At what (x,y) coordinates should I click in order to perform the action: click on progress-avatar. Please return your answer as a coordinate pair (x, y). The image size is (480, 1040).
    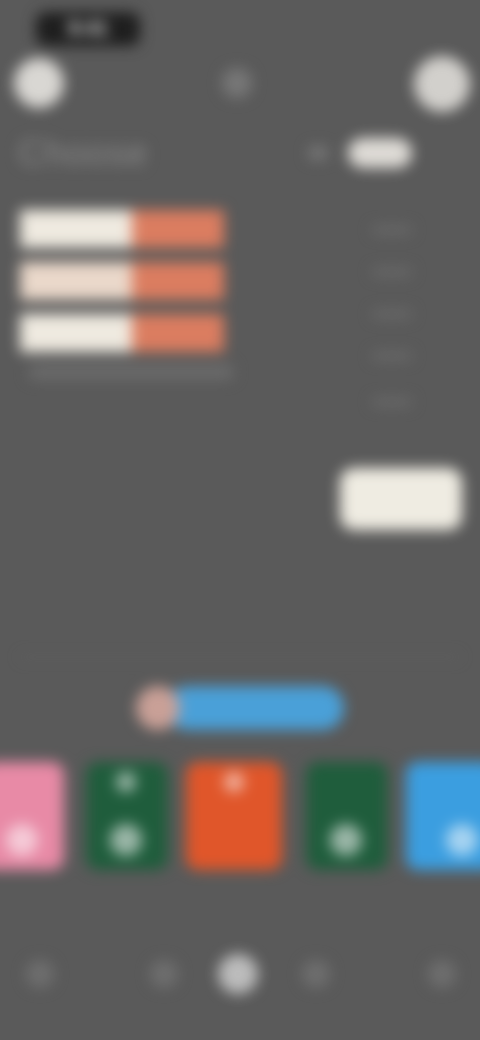
    Looking at the image, I should click on (158, 708).